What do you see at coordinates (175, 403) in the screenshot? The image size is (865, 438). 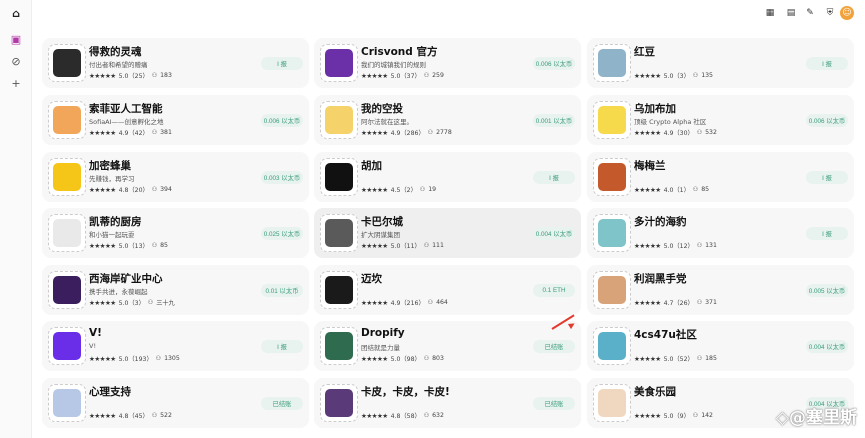 I see `community-card: 心理支持 ★★★★★ 4.8（45） ⚇ 522 已结账` at bounding box center [175, 403].